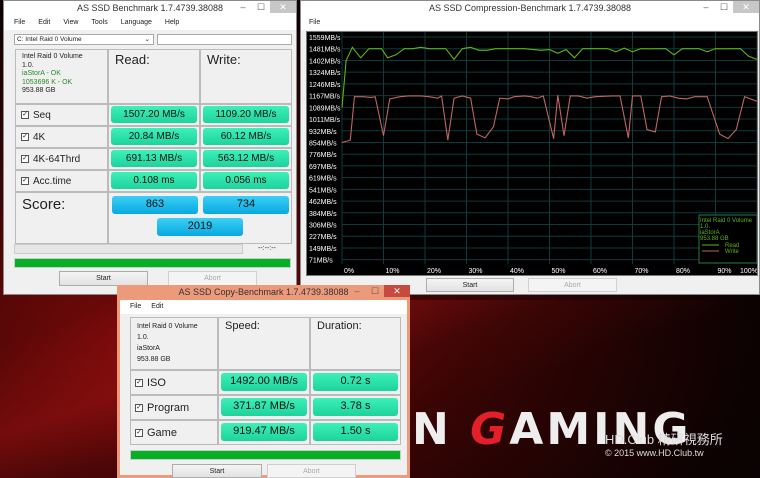 The height and width of the screenshot is (478, 760). Describe the element at coordinates (325, 85) in the screenshot. I see `y-tick-label: 1246MB/s` at that location.